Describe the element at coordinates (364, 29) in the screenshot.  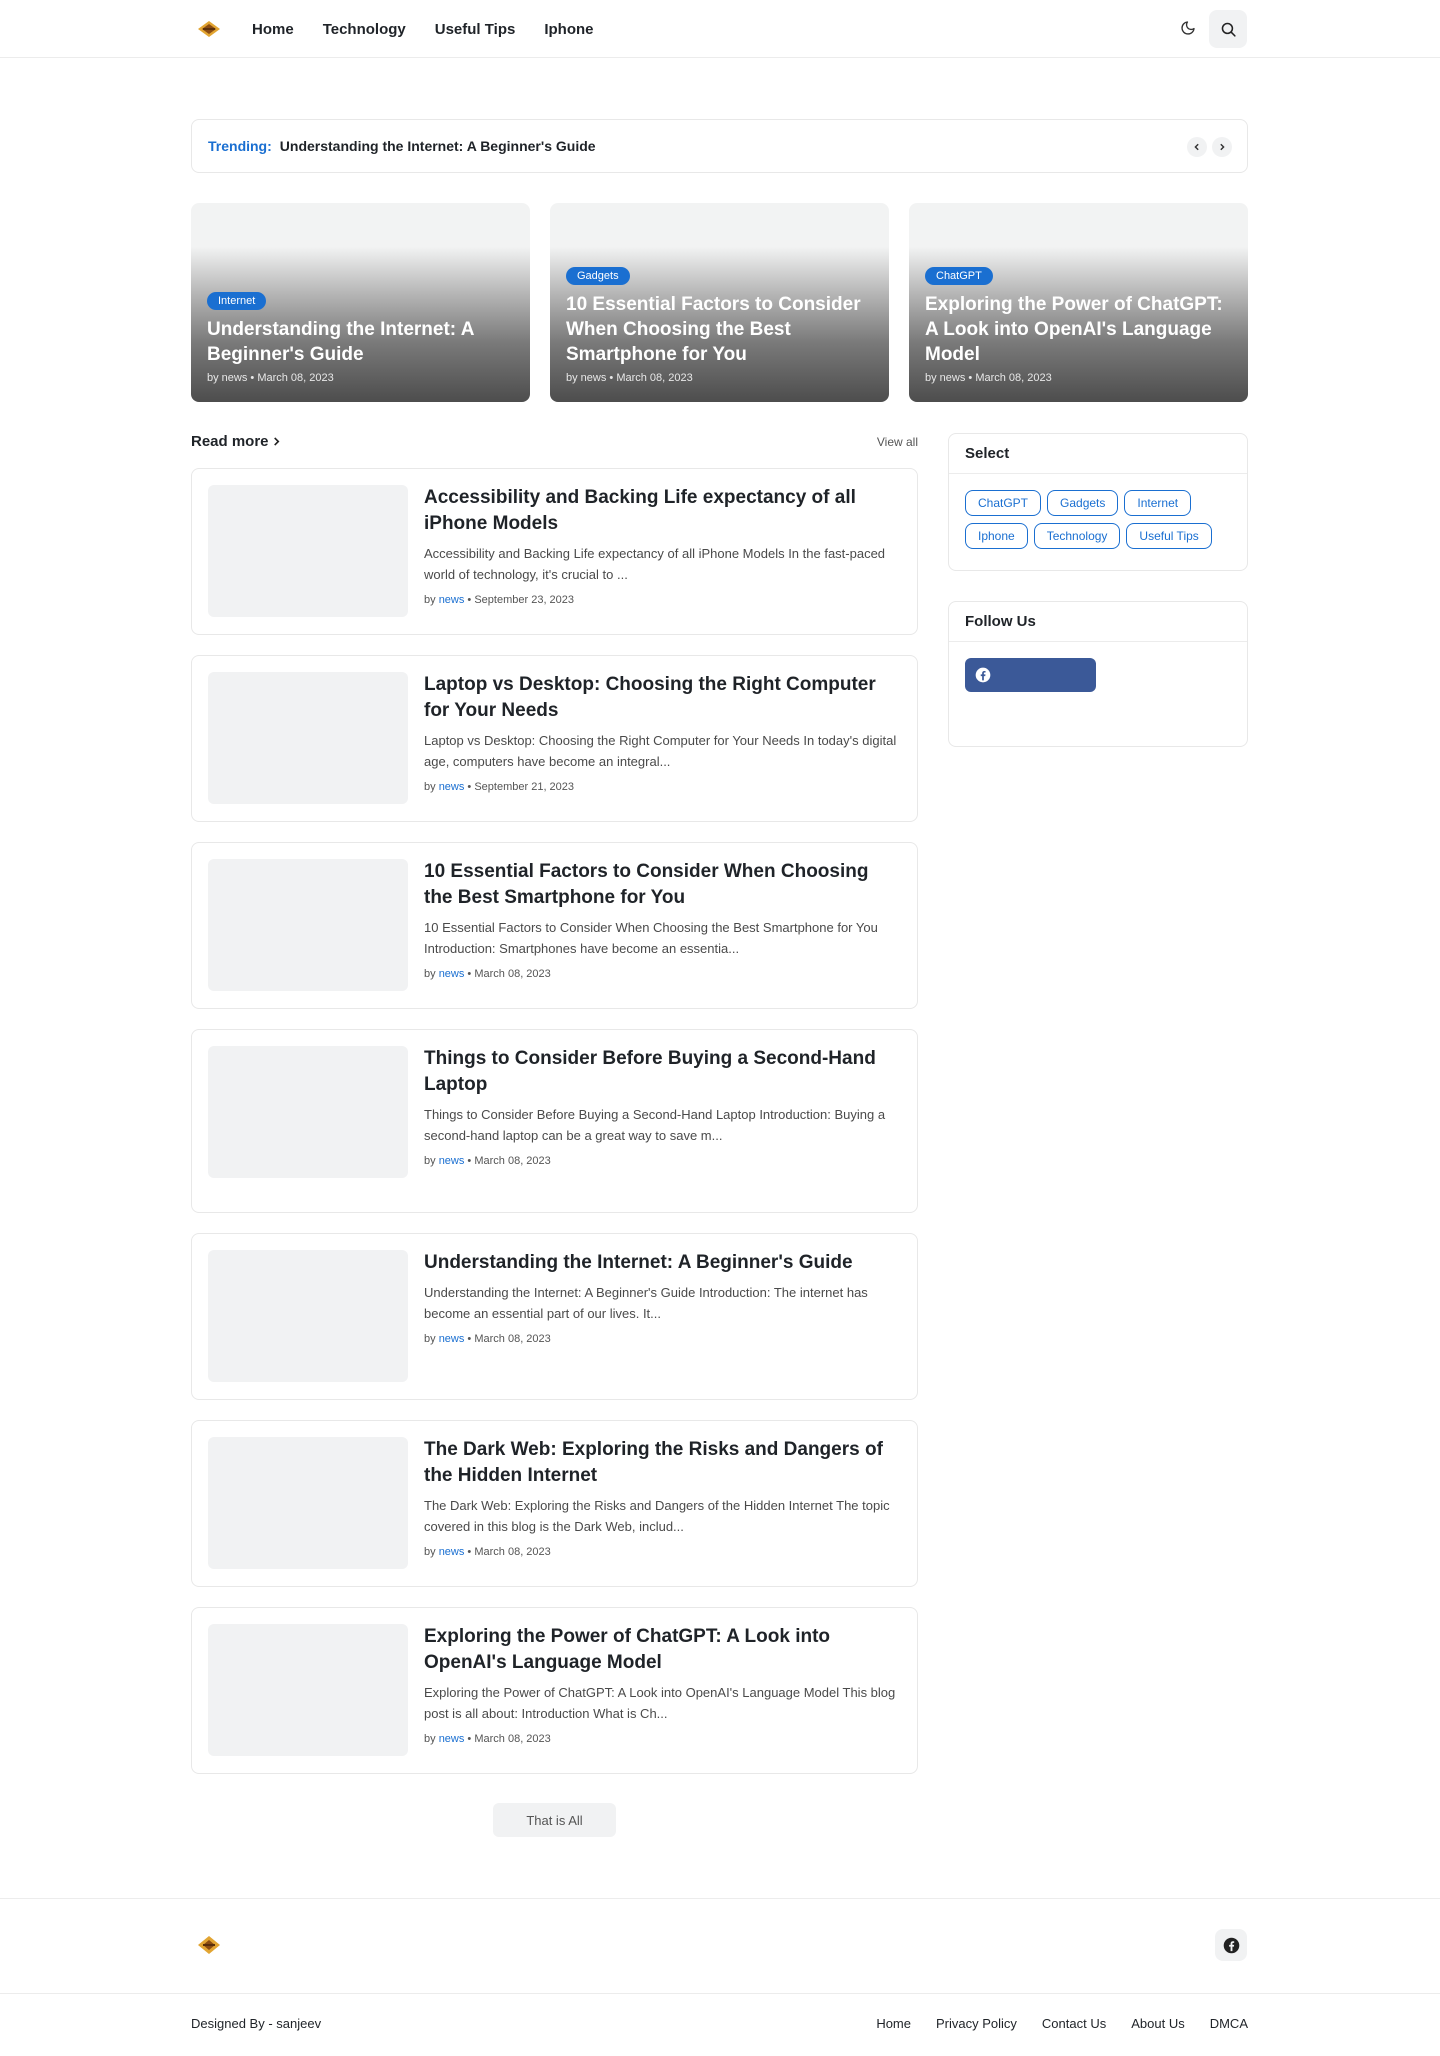
I see `nav-item-technology: Technology` at that location.